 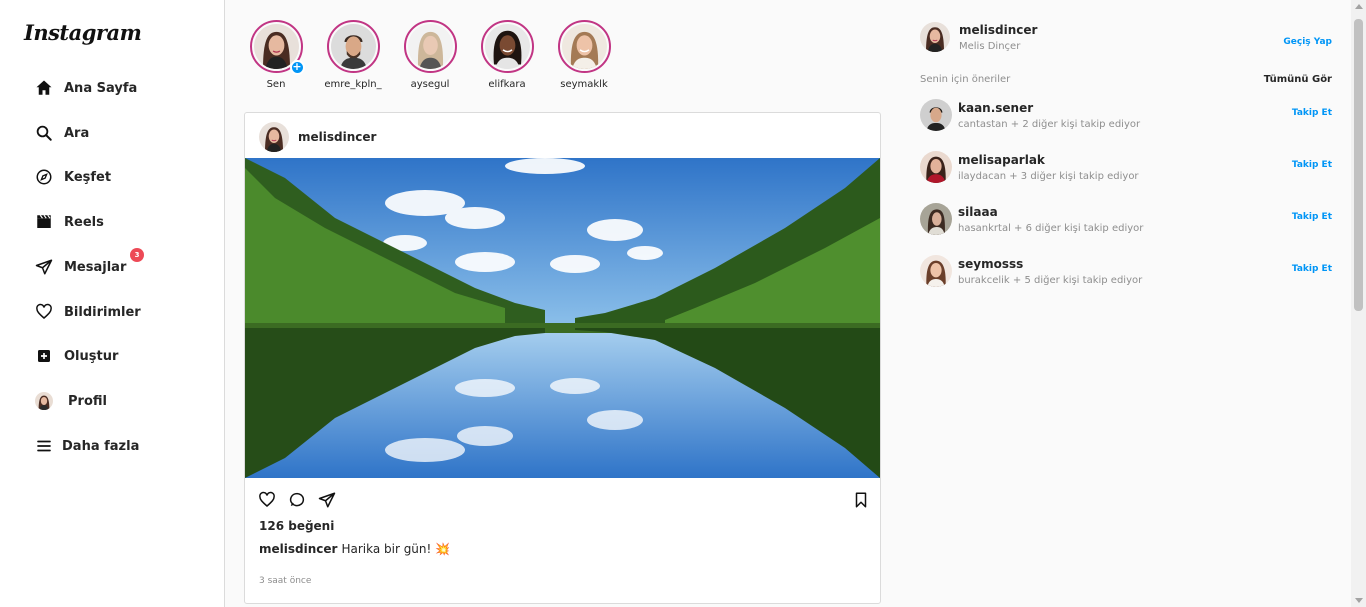 I want to click on story-item: + Sen, so click(x=276, y=55).